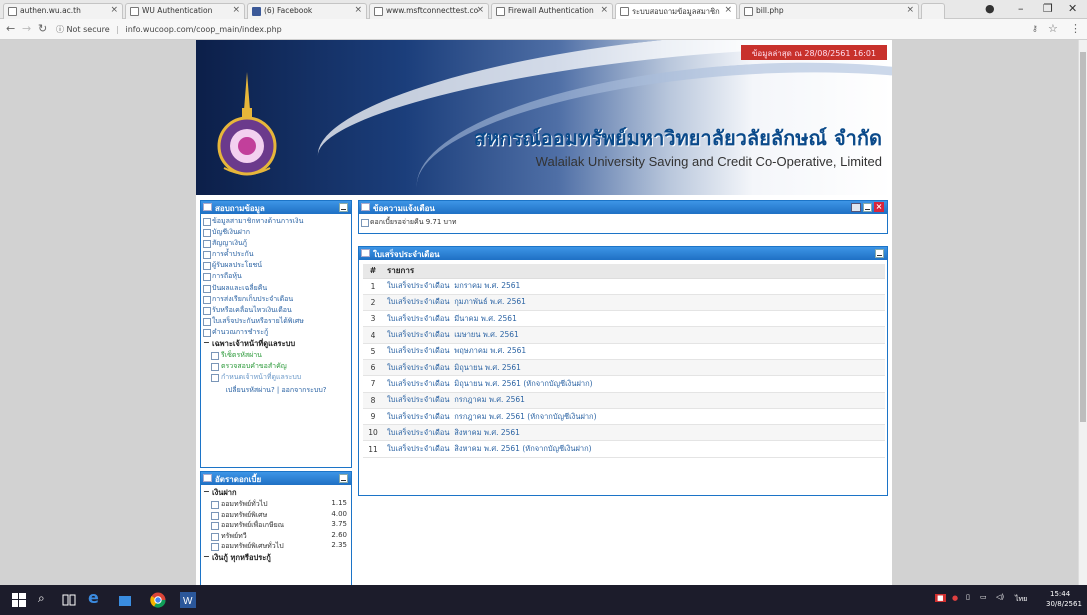  What do you see at coordinates (373, 417) in the screenshot?
I see `row-number: 9` at bounding box center [373, 417].